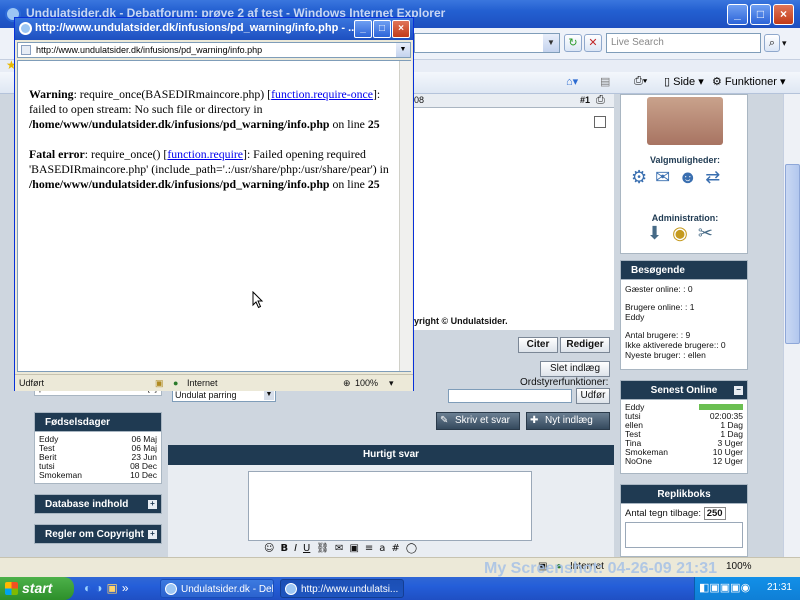  I want to click on start-button: start, so click(37, 588).